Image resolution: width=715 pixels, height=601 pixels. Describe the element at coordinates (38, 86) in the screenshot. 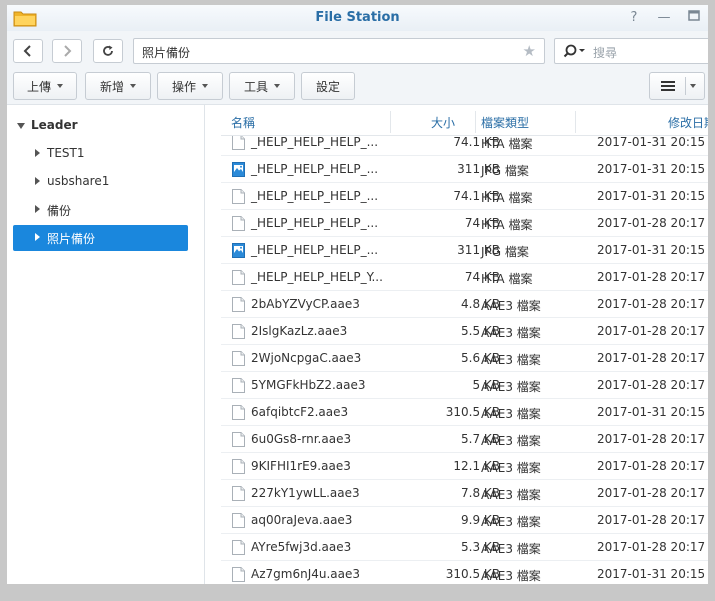

I see `upload-label: 上傳` at that location.